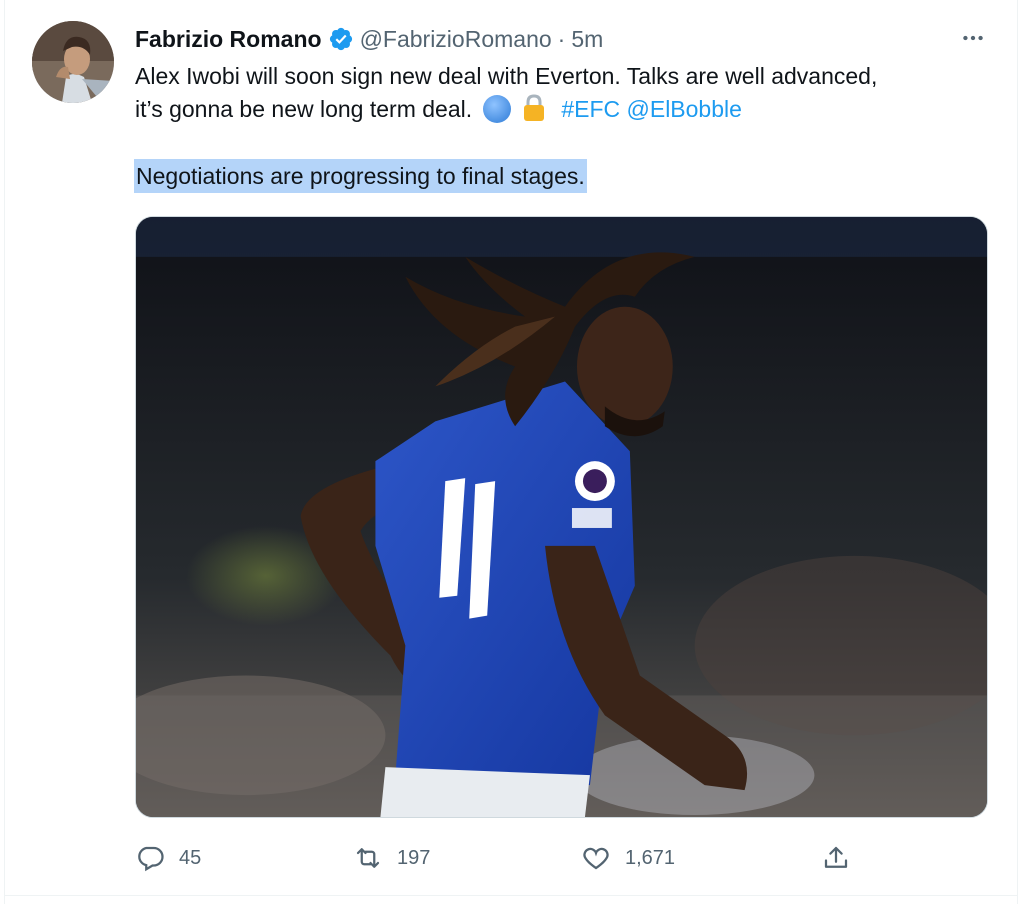 Image resolution: width=1024 pixels, height=904 pixels. Describe the element at coordinates (496, 109) in the screenshot. I see `blue-circle-emoji` at that location.